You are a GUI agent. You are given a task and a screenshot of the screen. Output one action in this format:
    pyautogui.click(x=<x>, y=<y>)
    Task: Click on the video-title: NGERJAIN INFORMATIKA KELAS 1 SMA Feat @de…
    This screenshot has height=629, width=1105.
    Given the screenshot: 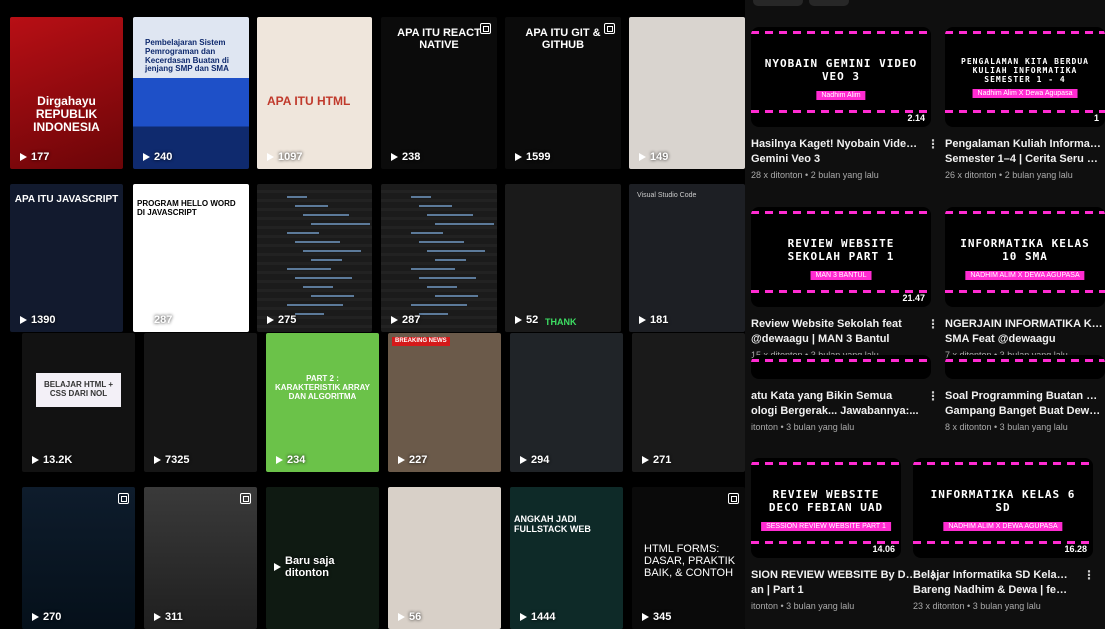 What is the action you would take?
    pyautogui.click(x=1024, y=332)
    